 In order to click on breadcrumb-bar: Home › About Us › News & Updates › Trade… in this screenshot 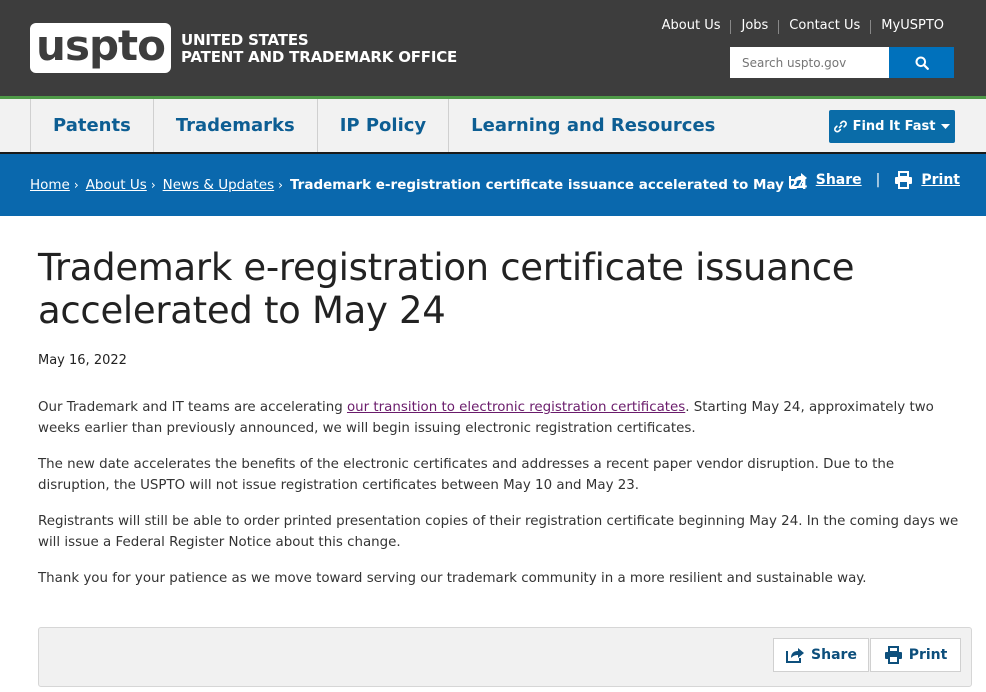, I will do `click(493, 185)`.